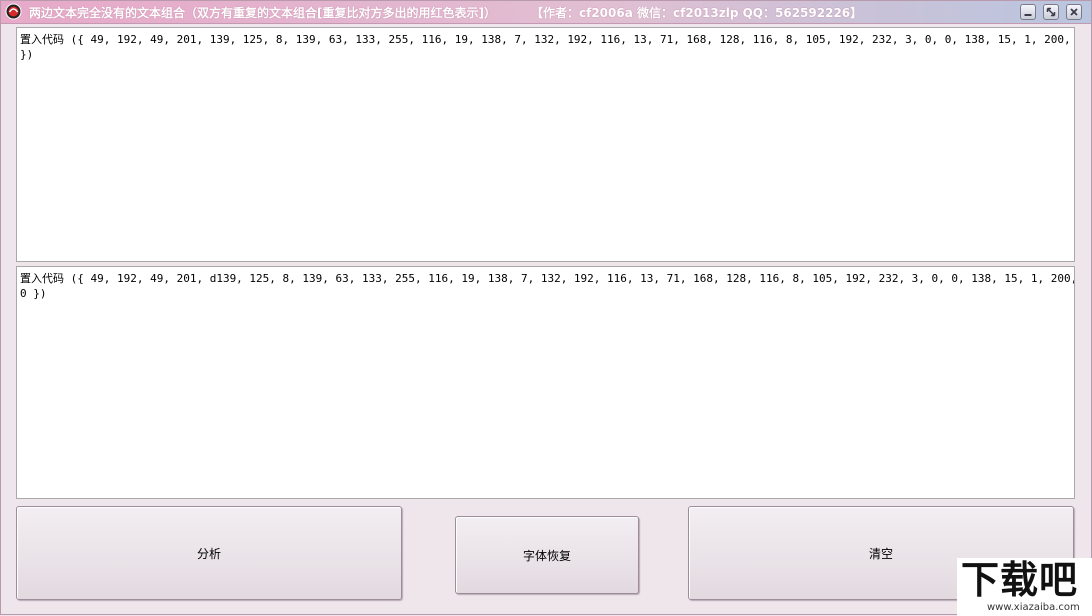 The height and width of the screenshot is (616, 1092). I want to click on app-icon, so click(13, 11).